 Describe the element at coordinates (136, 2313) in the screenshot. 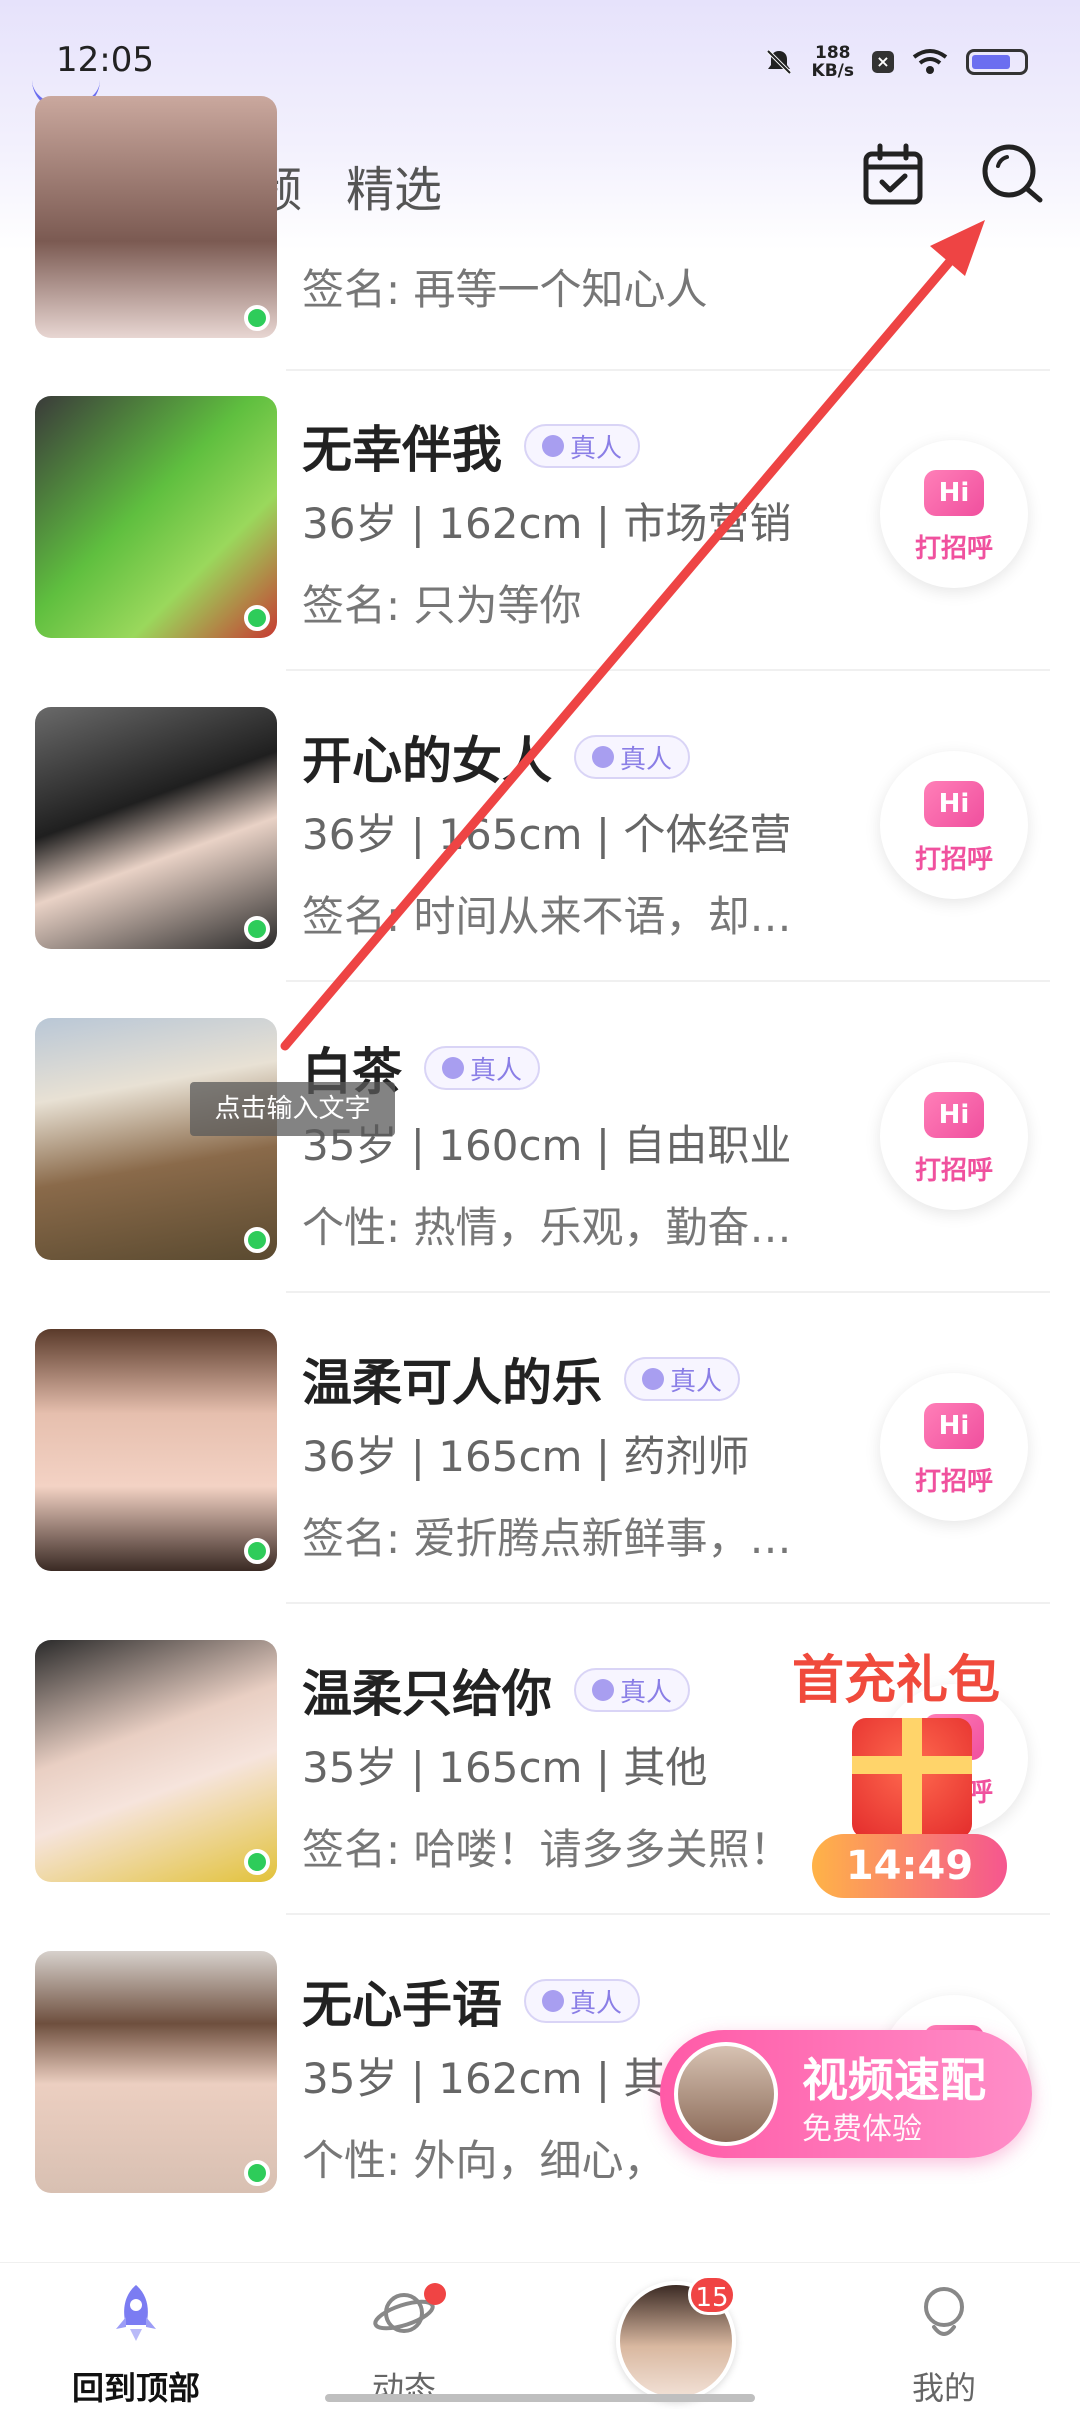

I see `rocket-icon` at that location.